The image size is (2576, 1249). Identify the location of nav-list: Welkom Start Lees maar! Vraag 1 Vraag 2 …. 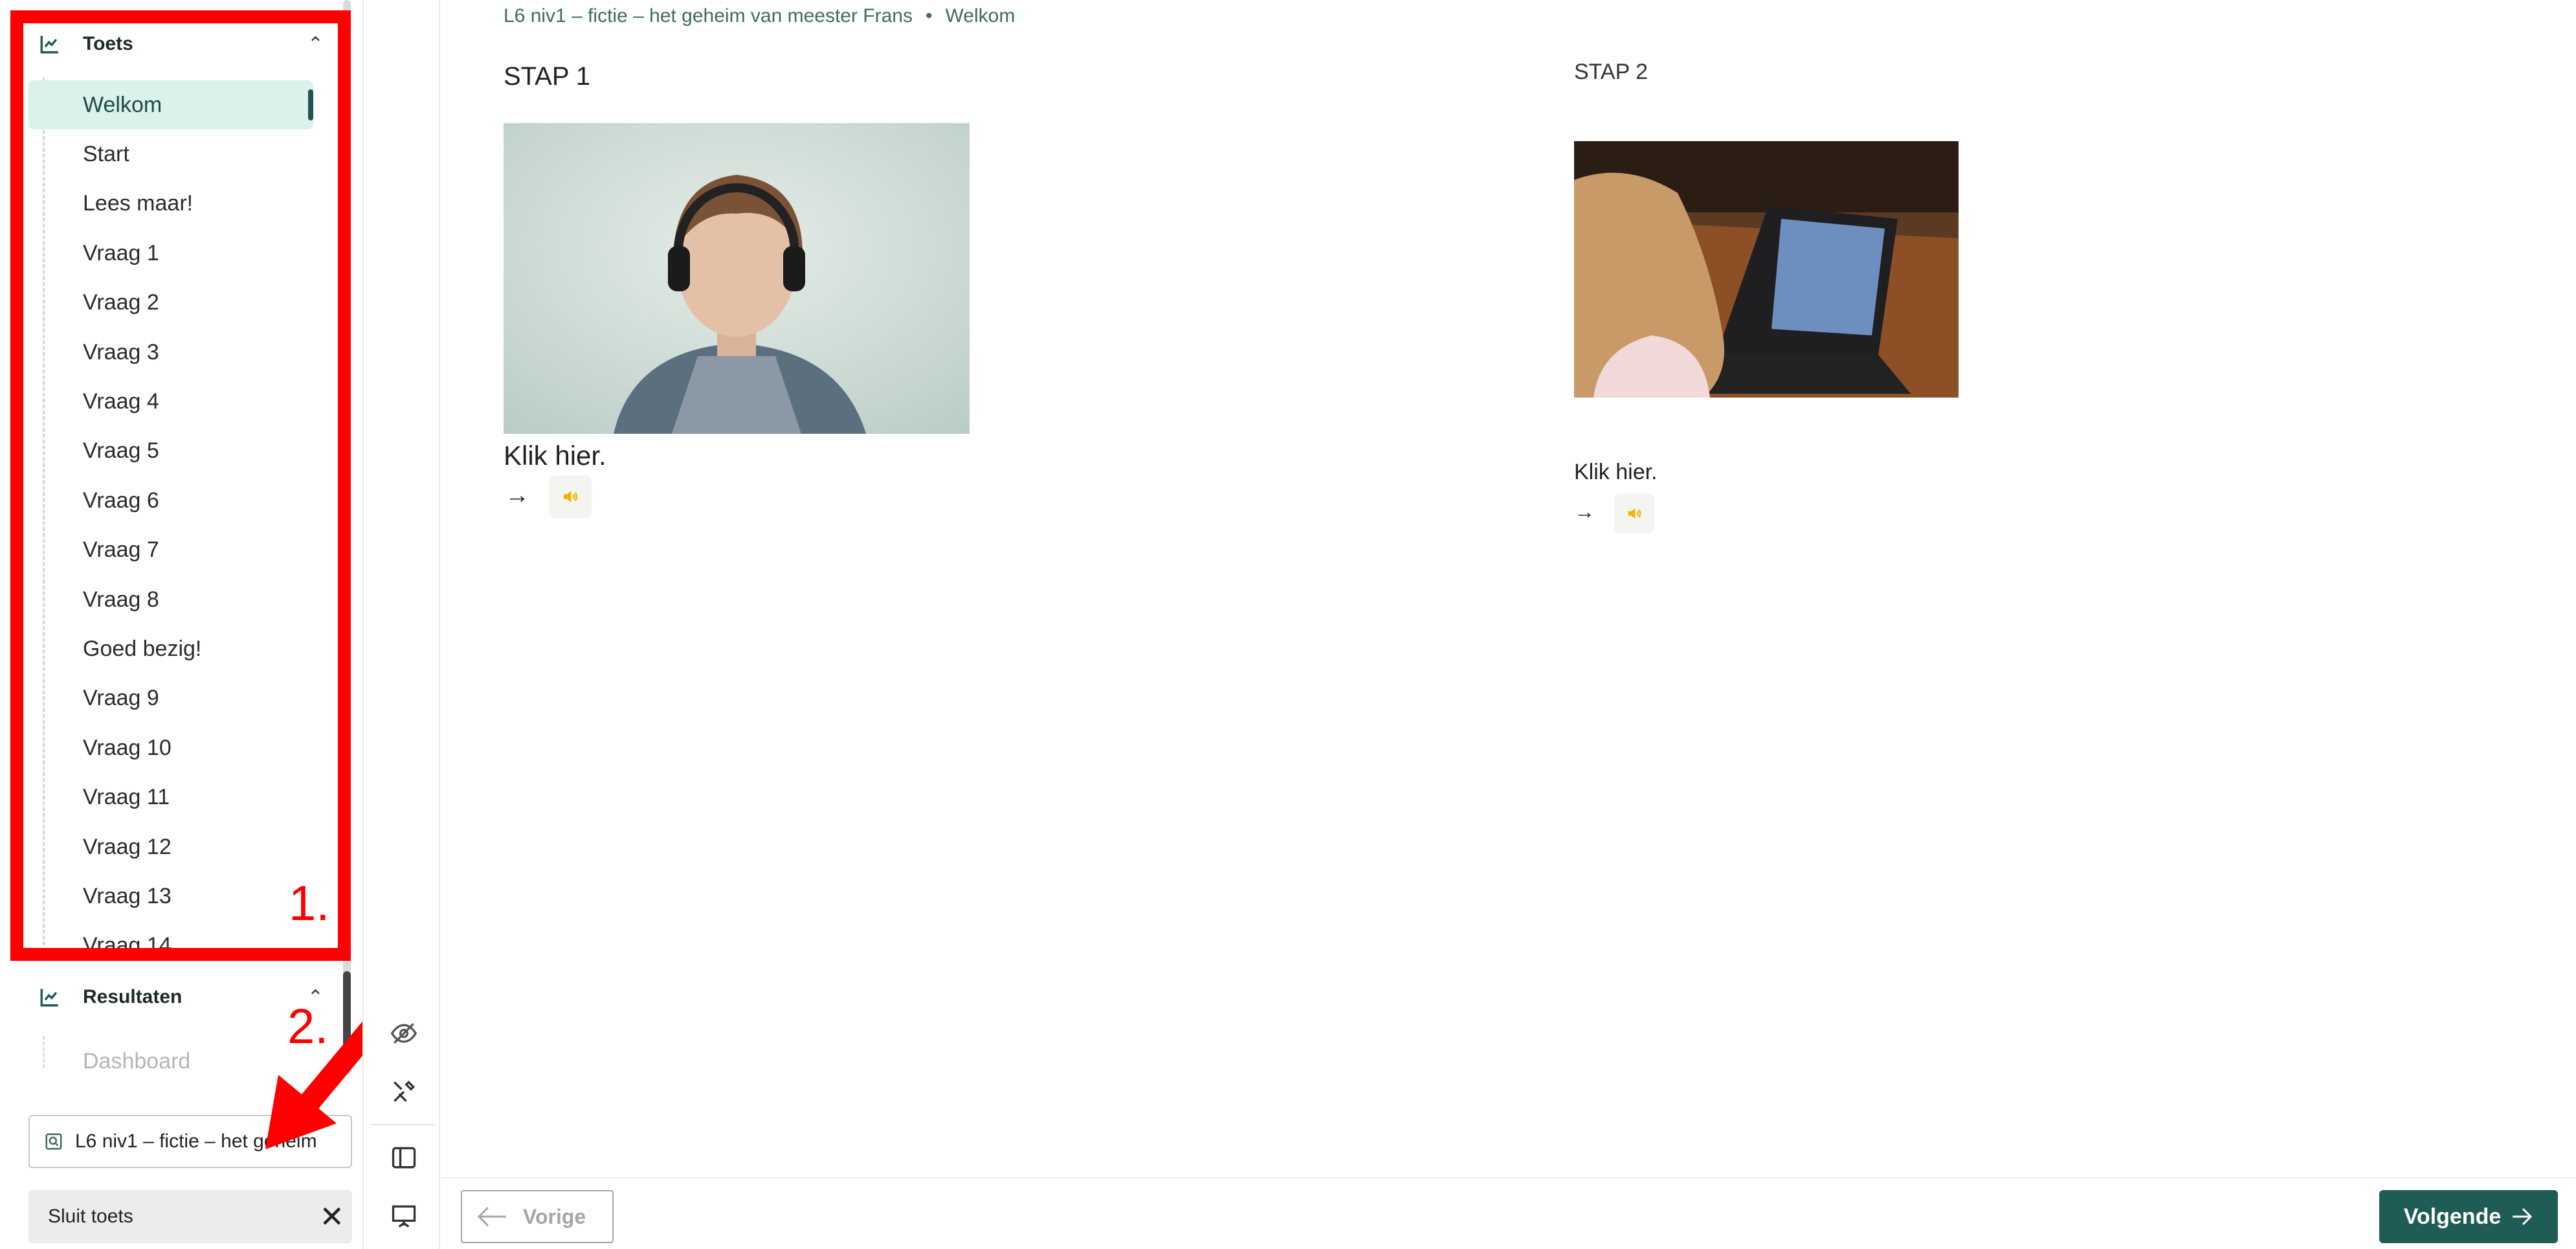
(170, 525).